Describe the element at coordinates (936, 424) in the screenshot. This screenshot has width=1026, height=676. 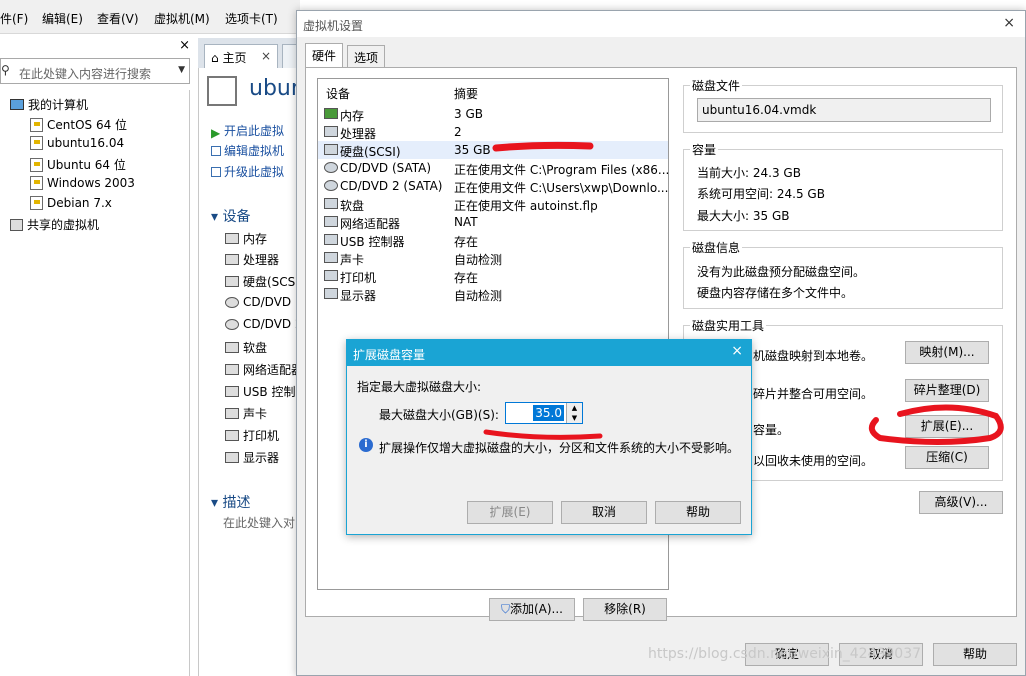
I see `annotation-circle-expand` at that location.